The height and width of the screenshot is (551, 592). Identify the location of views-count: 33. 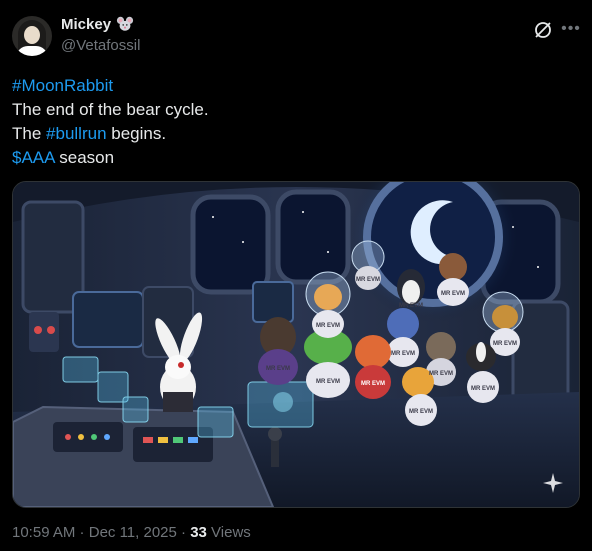
(198, 532).